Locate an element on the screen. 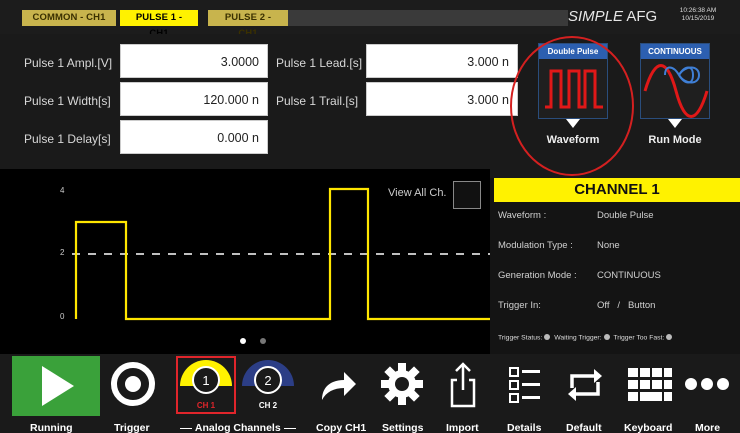  more-label: More is located at coordinates (707, 427).